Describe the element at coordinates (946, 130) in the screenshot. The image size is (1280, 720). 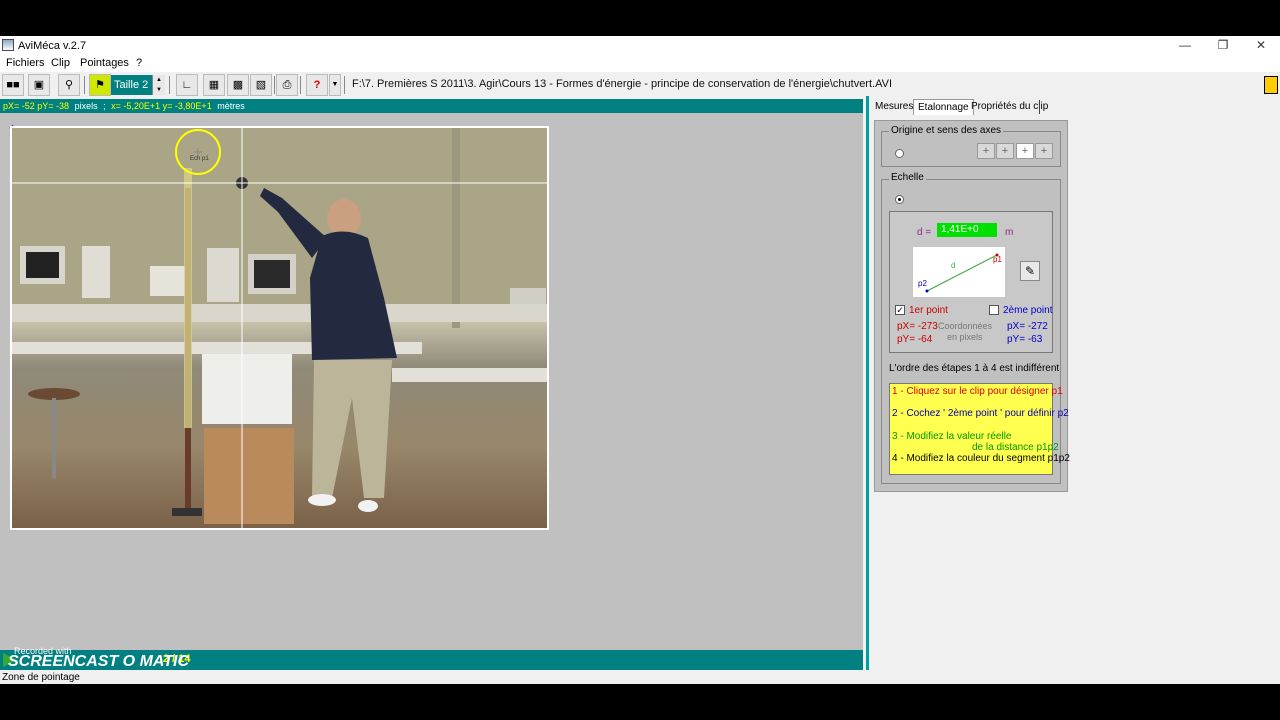
I see `origin-group-label: Origine et sens des axes` at that location.